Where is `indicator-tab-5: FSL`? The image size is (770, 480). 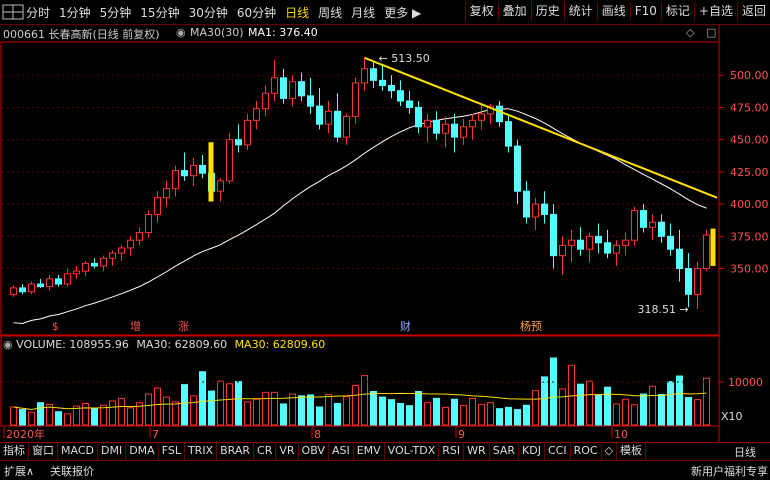
indicator-tab-5: FSL is located at coordinates (172, 451).